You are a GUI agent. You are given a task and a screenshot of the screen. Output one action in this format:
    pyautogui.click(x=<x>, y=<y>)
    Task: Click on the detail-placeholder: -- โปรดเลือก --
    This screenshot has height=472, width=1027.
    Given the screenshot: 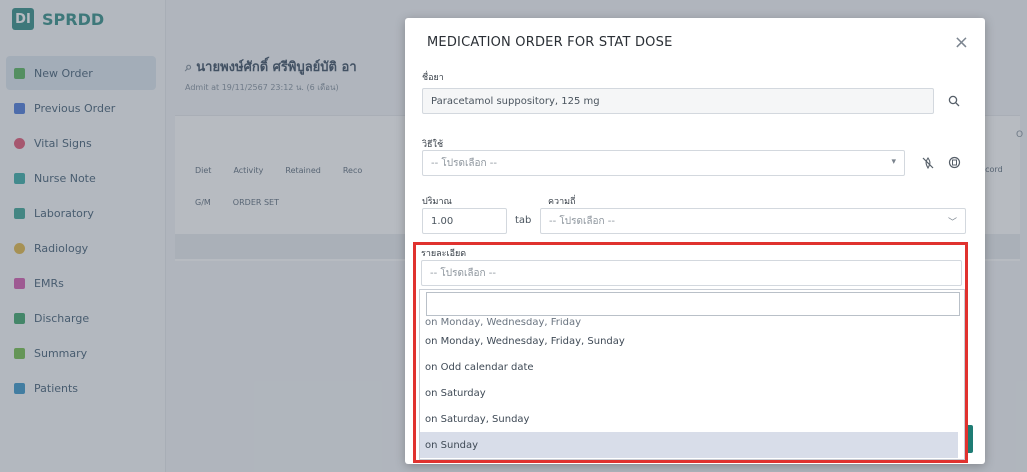 What is the action you would take?
    pyautogui.click(x=463, y=273)
    